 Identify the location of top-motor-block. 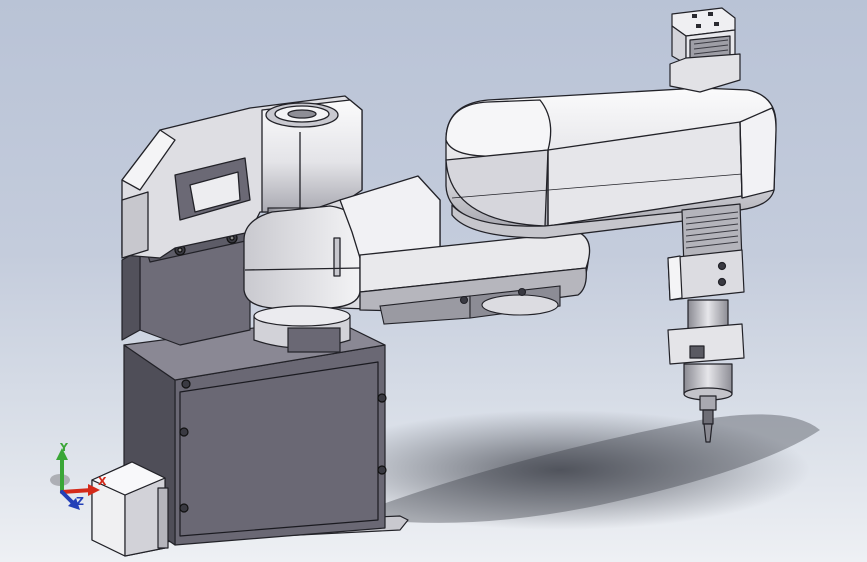
(705, 50).